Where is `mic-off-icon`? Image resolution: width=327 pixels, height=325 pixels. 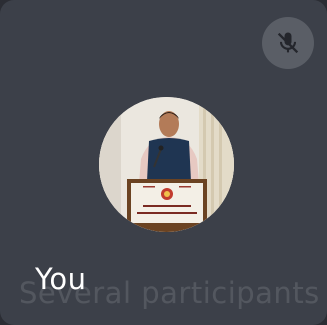 mic-off-icon is located at coordinates (288, 43).